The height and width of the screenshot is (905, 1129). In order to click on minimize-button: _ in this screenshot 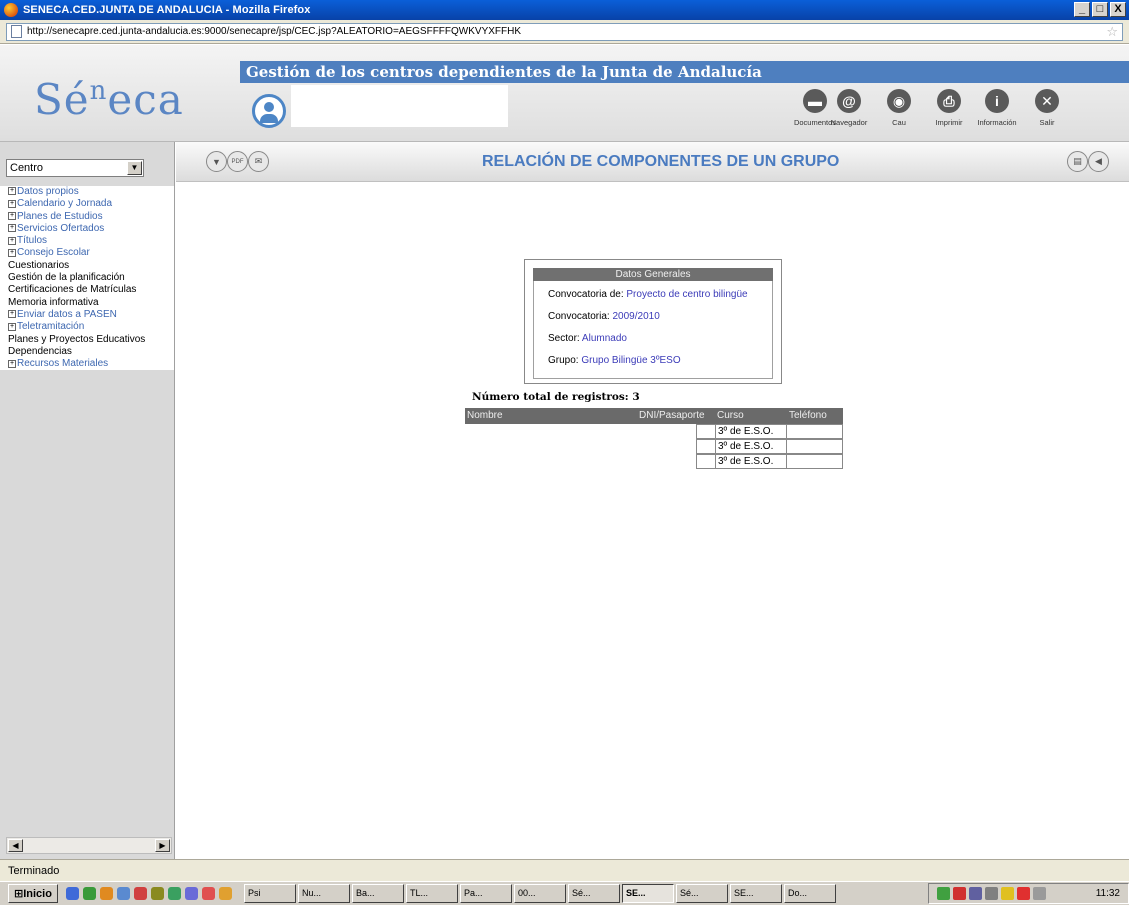, I will do `click(1082, 9)`.